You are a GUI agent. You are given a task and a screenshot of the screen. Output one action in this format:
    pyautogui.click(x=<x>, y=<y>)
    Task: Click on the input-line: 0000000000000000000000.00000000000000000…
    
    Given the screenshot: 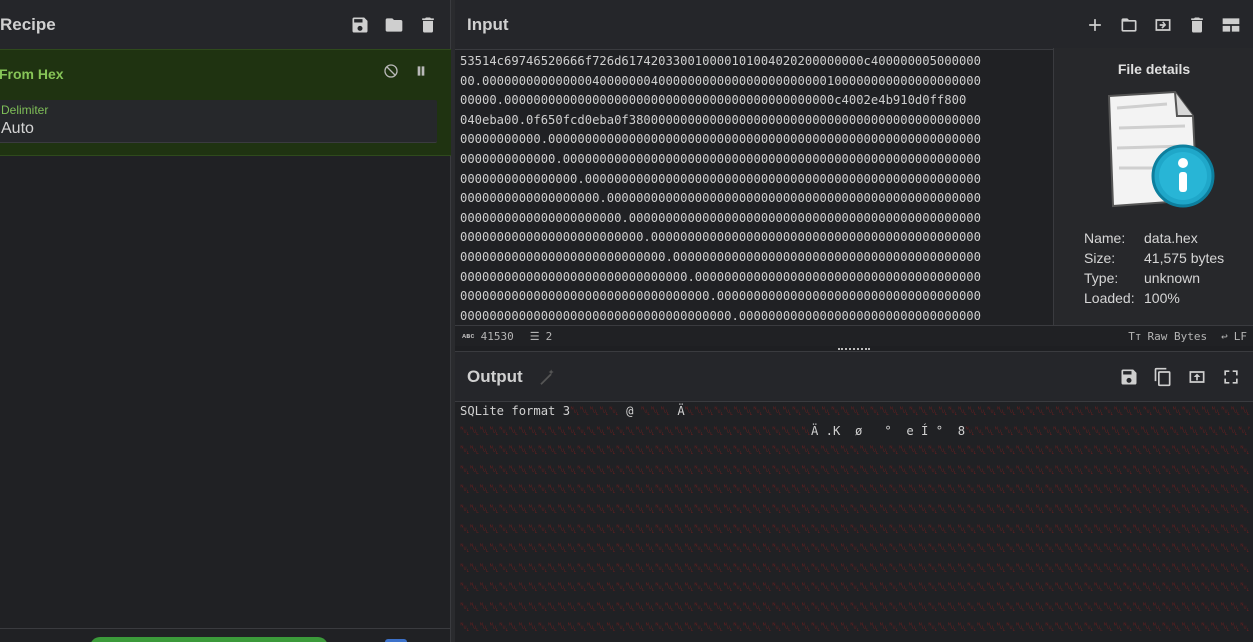 What is the action you would take?
    pyautogui.click(x=720, y=217)
    